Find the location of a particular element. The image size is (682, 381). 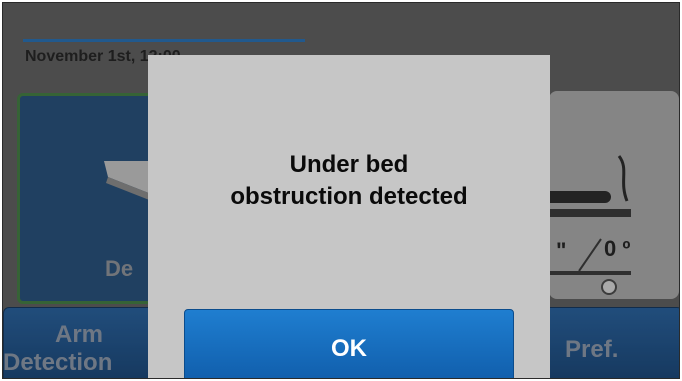

alert-message: Under bed obstruction detected is located at coordinates (349, 181).